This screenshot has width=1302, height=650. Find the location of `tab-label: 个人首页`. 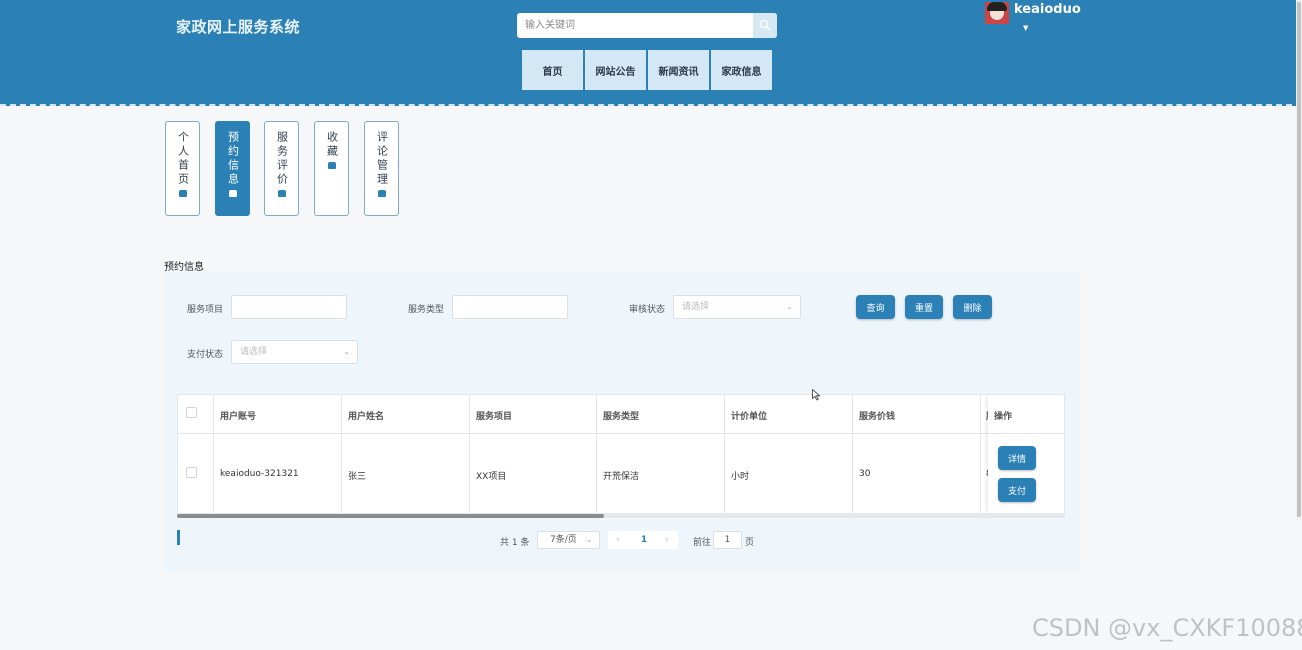

tab-label: 个人首页 is located at coordinates (183, 159).